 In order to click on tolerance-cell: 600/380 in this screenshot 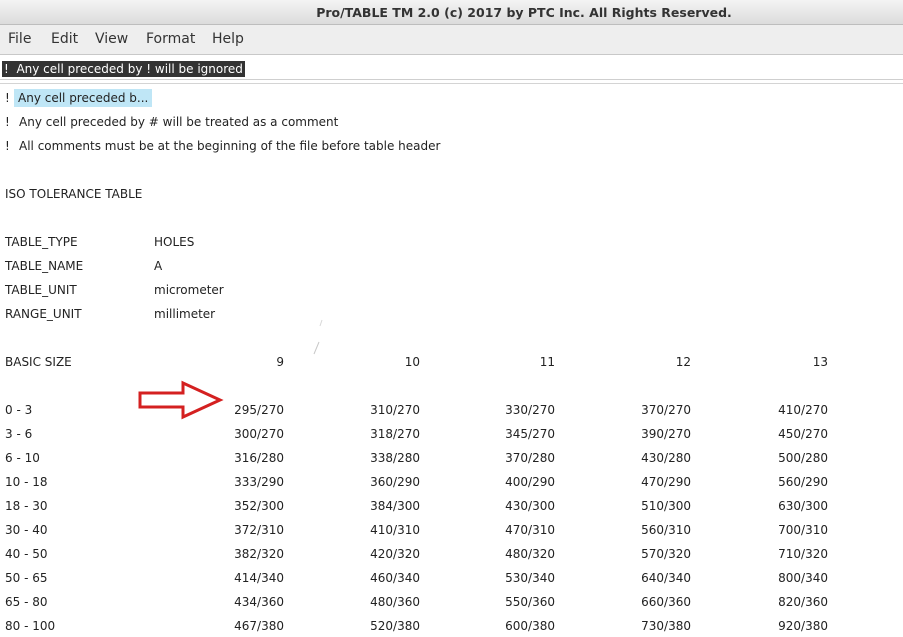, I will do `click(515, 626)`.